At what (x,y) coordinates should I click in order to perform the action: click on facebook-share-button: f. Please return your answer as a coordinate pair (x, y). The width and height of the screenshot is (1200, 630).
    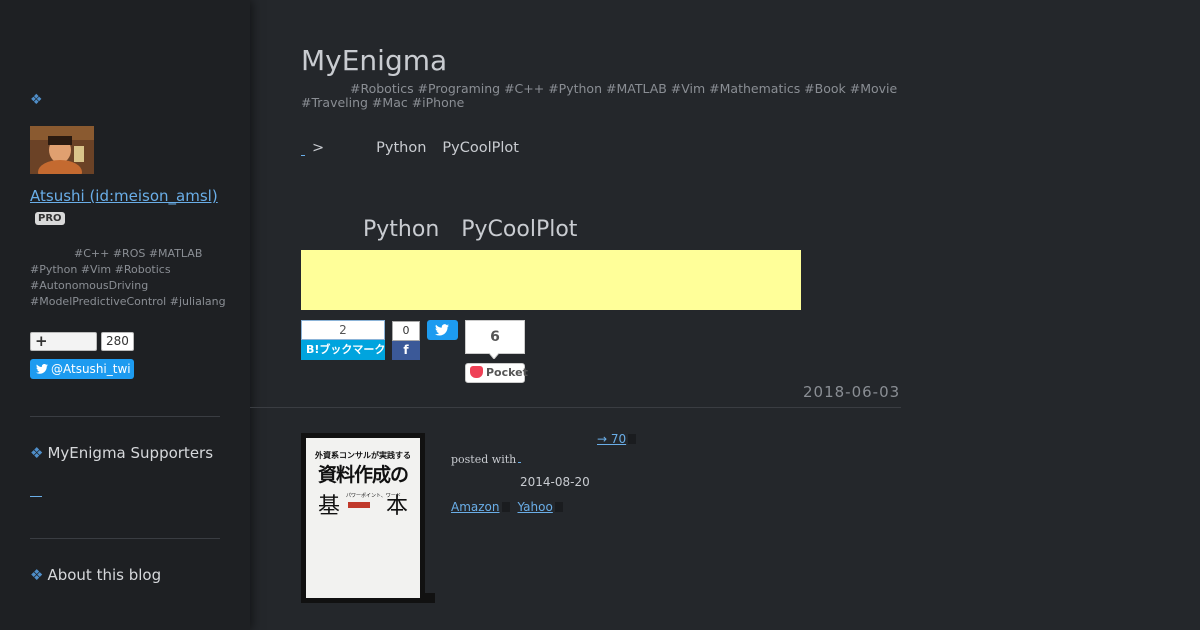
    Looking at the image, I should click on (406, 350).